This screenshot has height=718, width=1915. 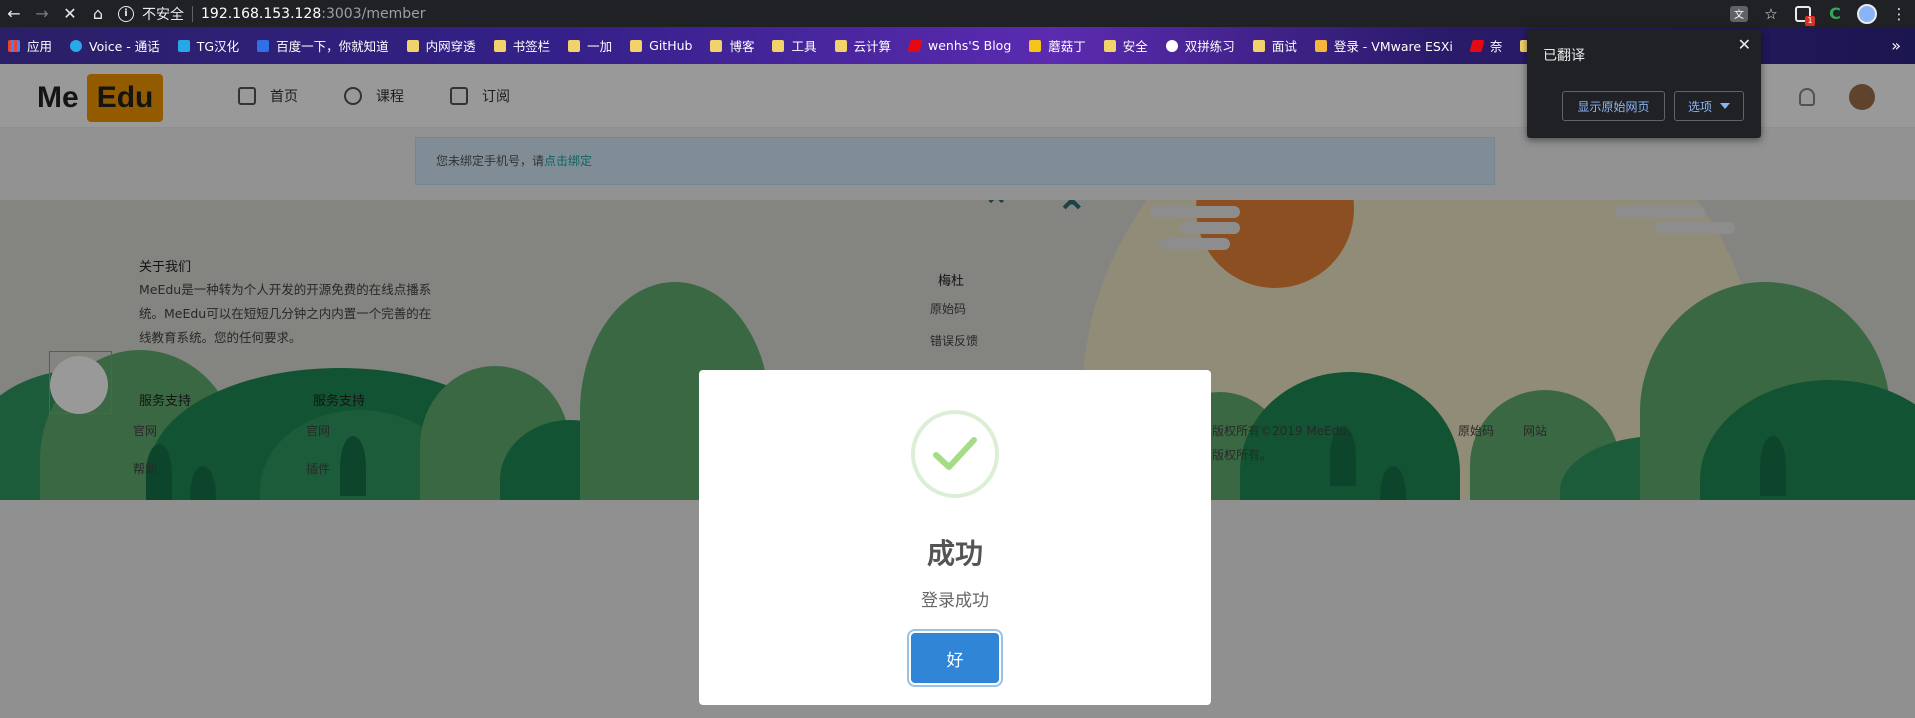 I want to click on modal-message: 登录成功, so click(x=955, y=601).